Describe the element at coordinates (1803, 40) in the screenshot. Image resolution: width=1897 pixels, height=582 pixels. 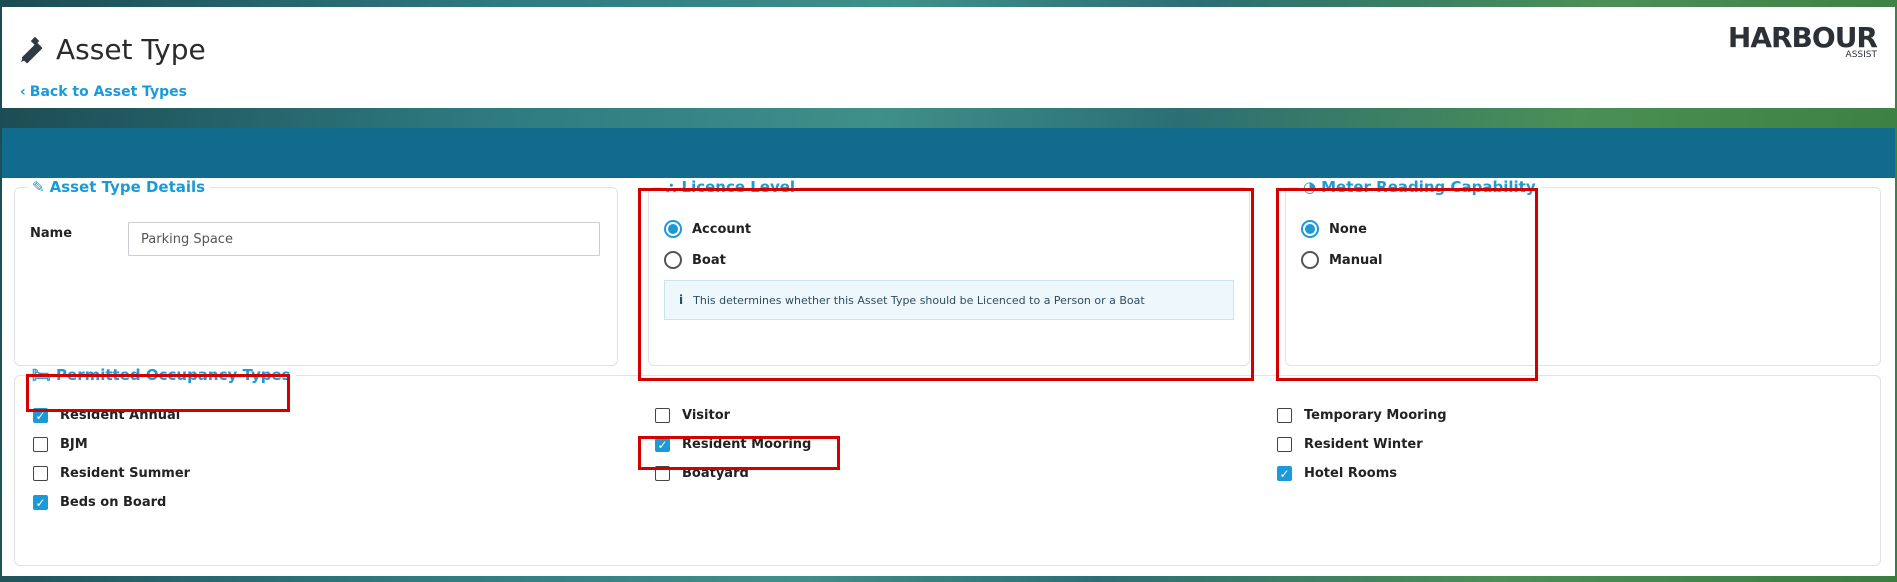
I see `brand-logo: HARBOUR ASSIST` at that location.